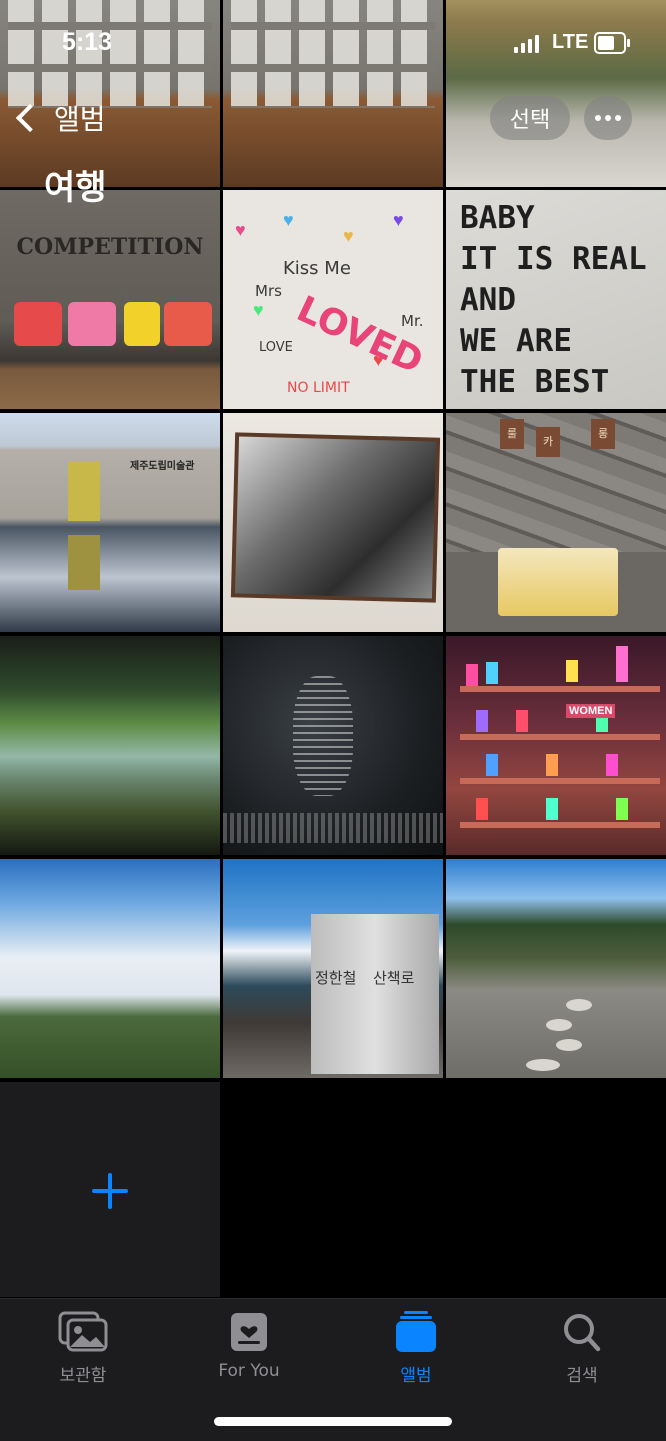 The width and height of the screenshot is (666, 1441). I want to click on back-button: 앨범, so click(60, 118).